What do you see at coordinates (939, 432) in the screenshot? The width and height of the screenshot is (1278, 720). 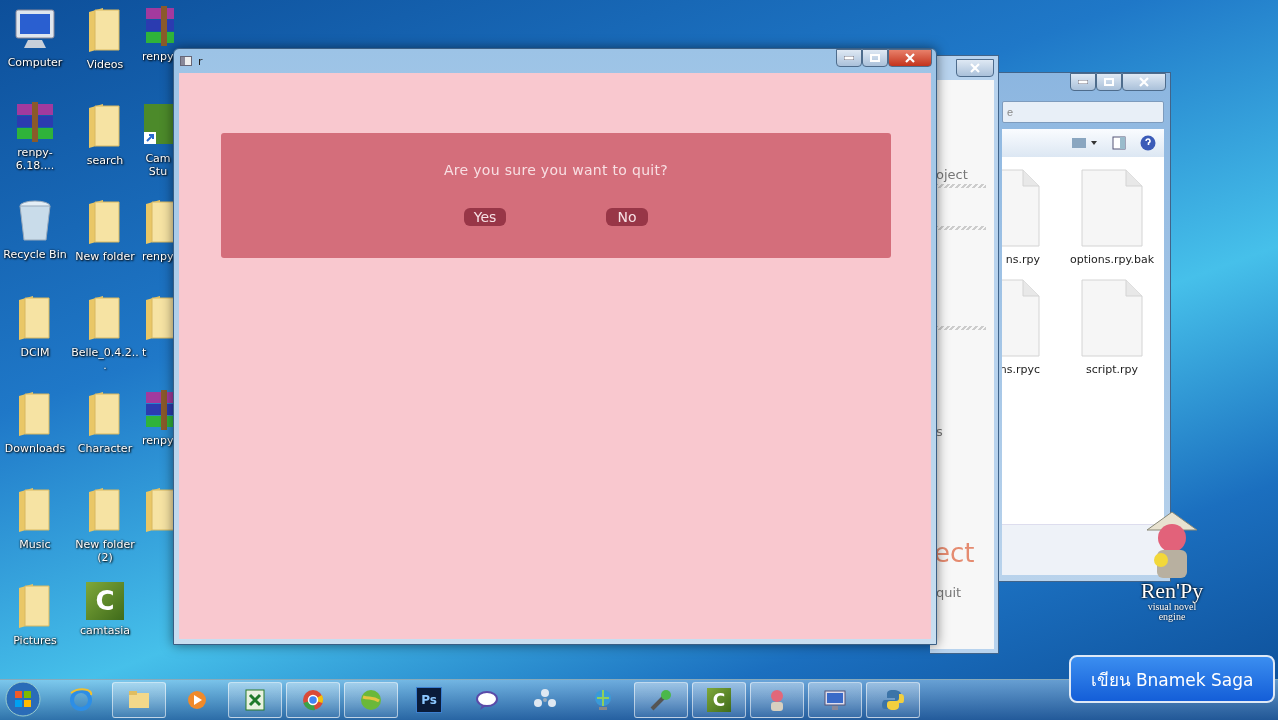 I see `launcher-label: s` at bounding box center [939, 432].